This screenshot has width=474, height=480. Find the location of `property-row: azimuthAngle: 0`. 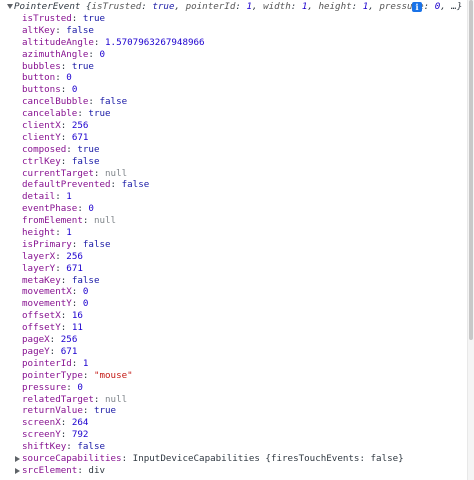

property-row: azimuthAngle: 0 is located at coordinates (213, 55).